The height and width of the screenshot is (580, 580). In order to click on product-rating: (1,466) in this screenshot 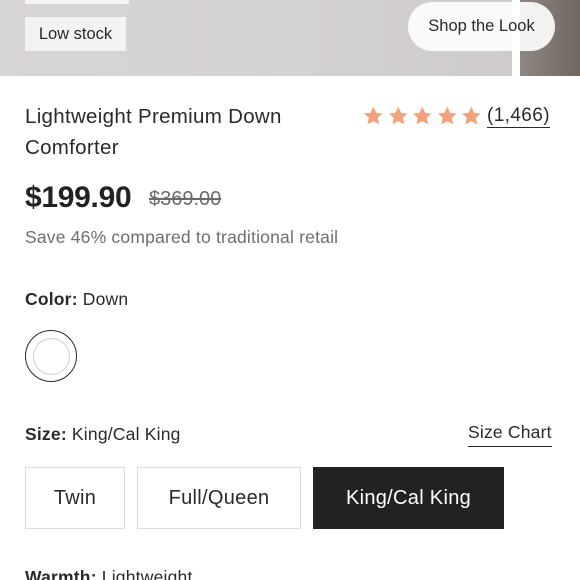, I will do `click(455, 116)`.